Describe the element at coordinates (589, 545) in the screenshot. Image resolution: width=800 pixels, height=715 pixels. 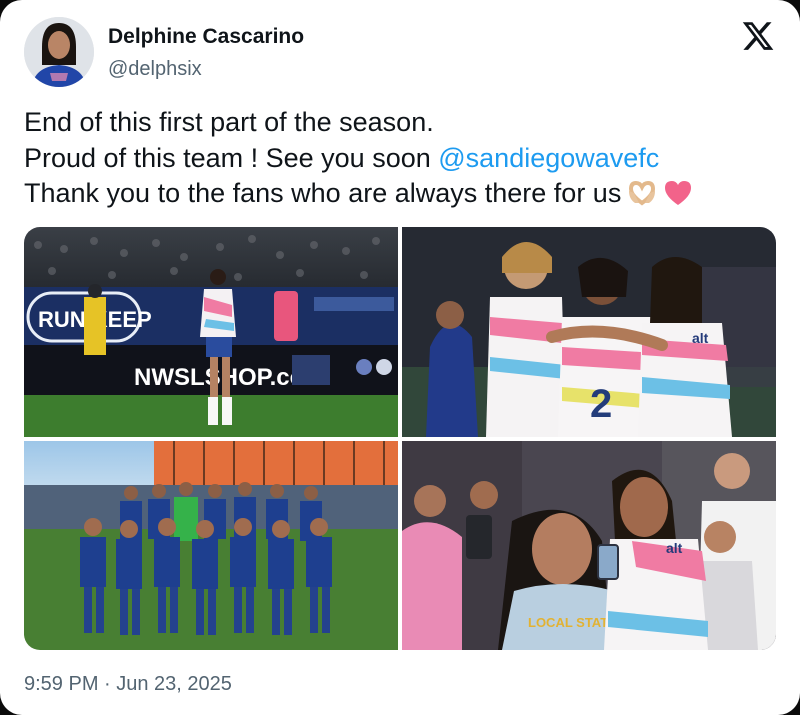
I see `photo-fan-selfie: LOCAL STATE CUP alt` at that location.